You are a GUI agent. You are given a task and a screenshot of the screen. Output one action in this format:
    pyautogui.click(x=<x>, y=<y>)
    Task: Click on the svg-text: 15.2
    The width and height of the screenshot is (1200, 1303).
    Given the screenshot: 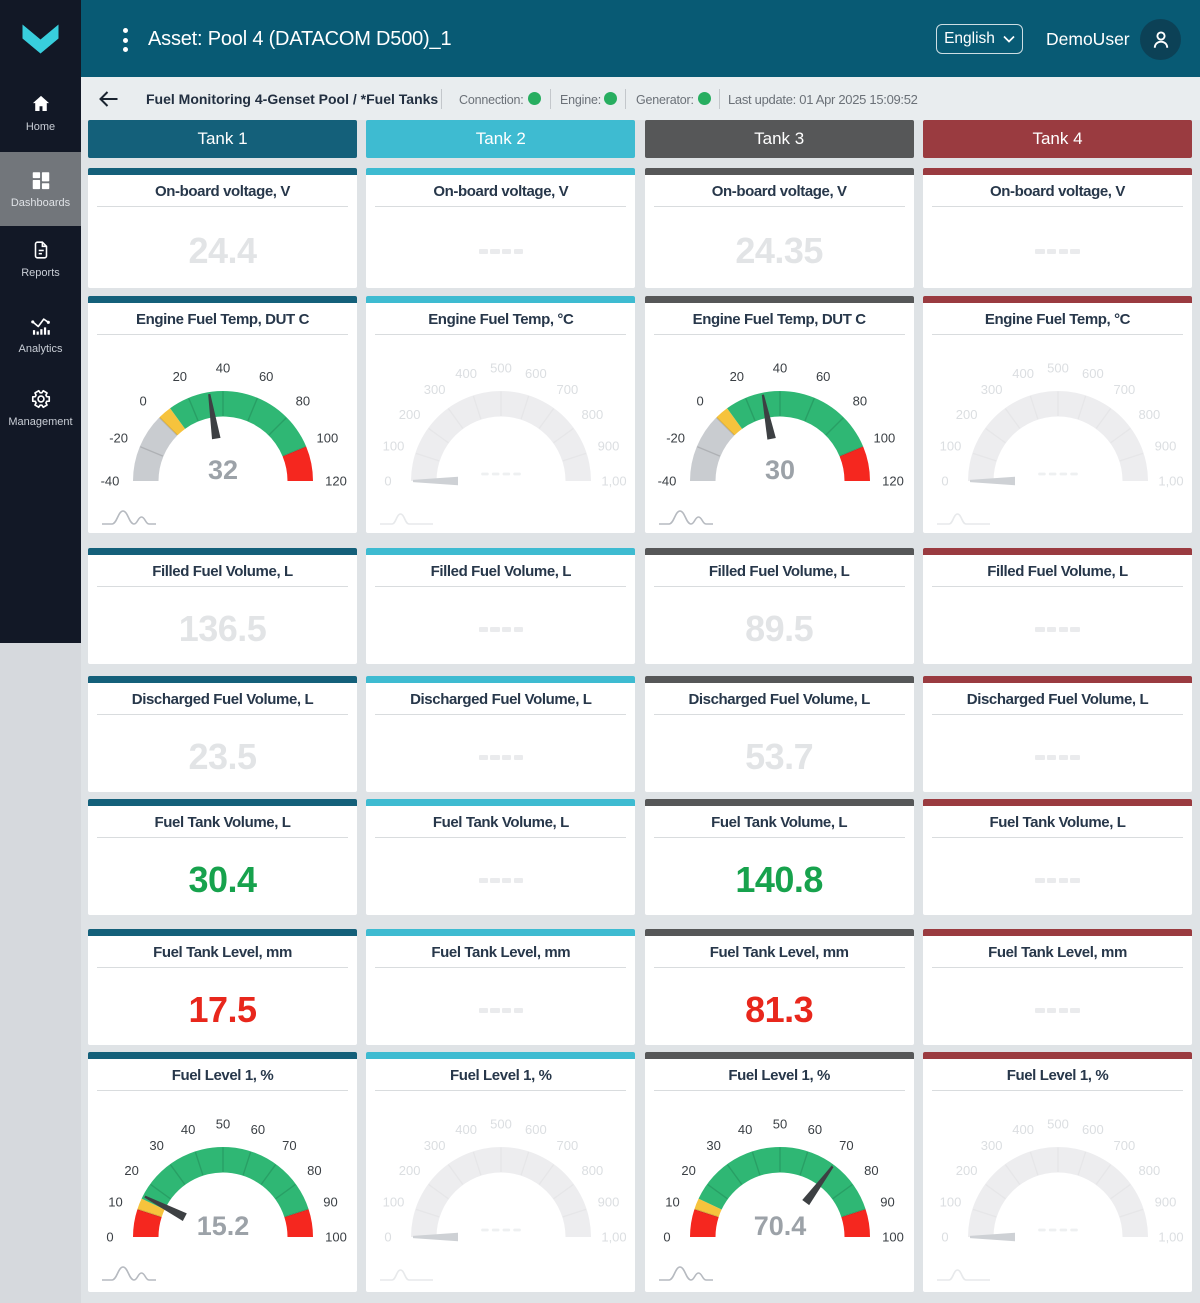 What is the action you would take?
    pyautogui.click(x=223, y=1226)
    